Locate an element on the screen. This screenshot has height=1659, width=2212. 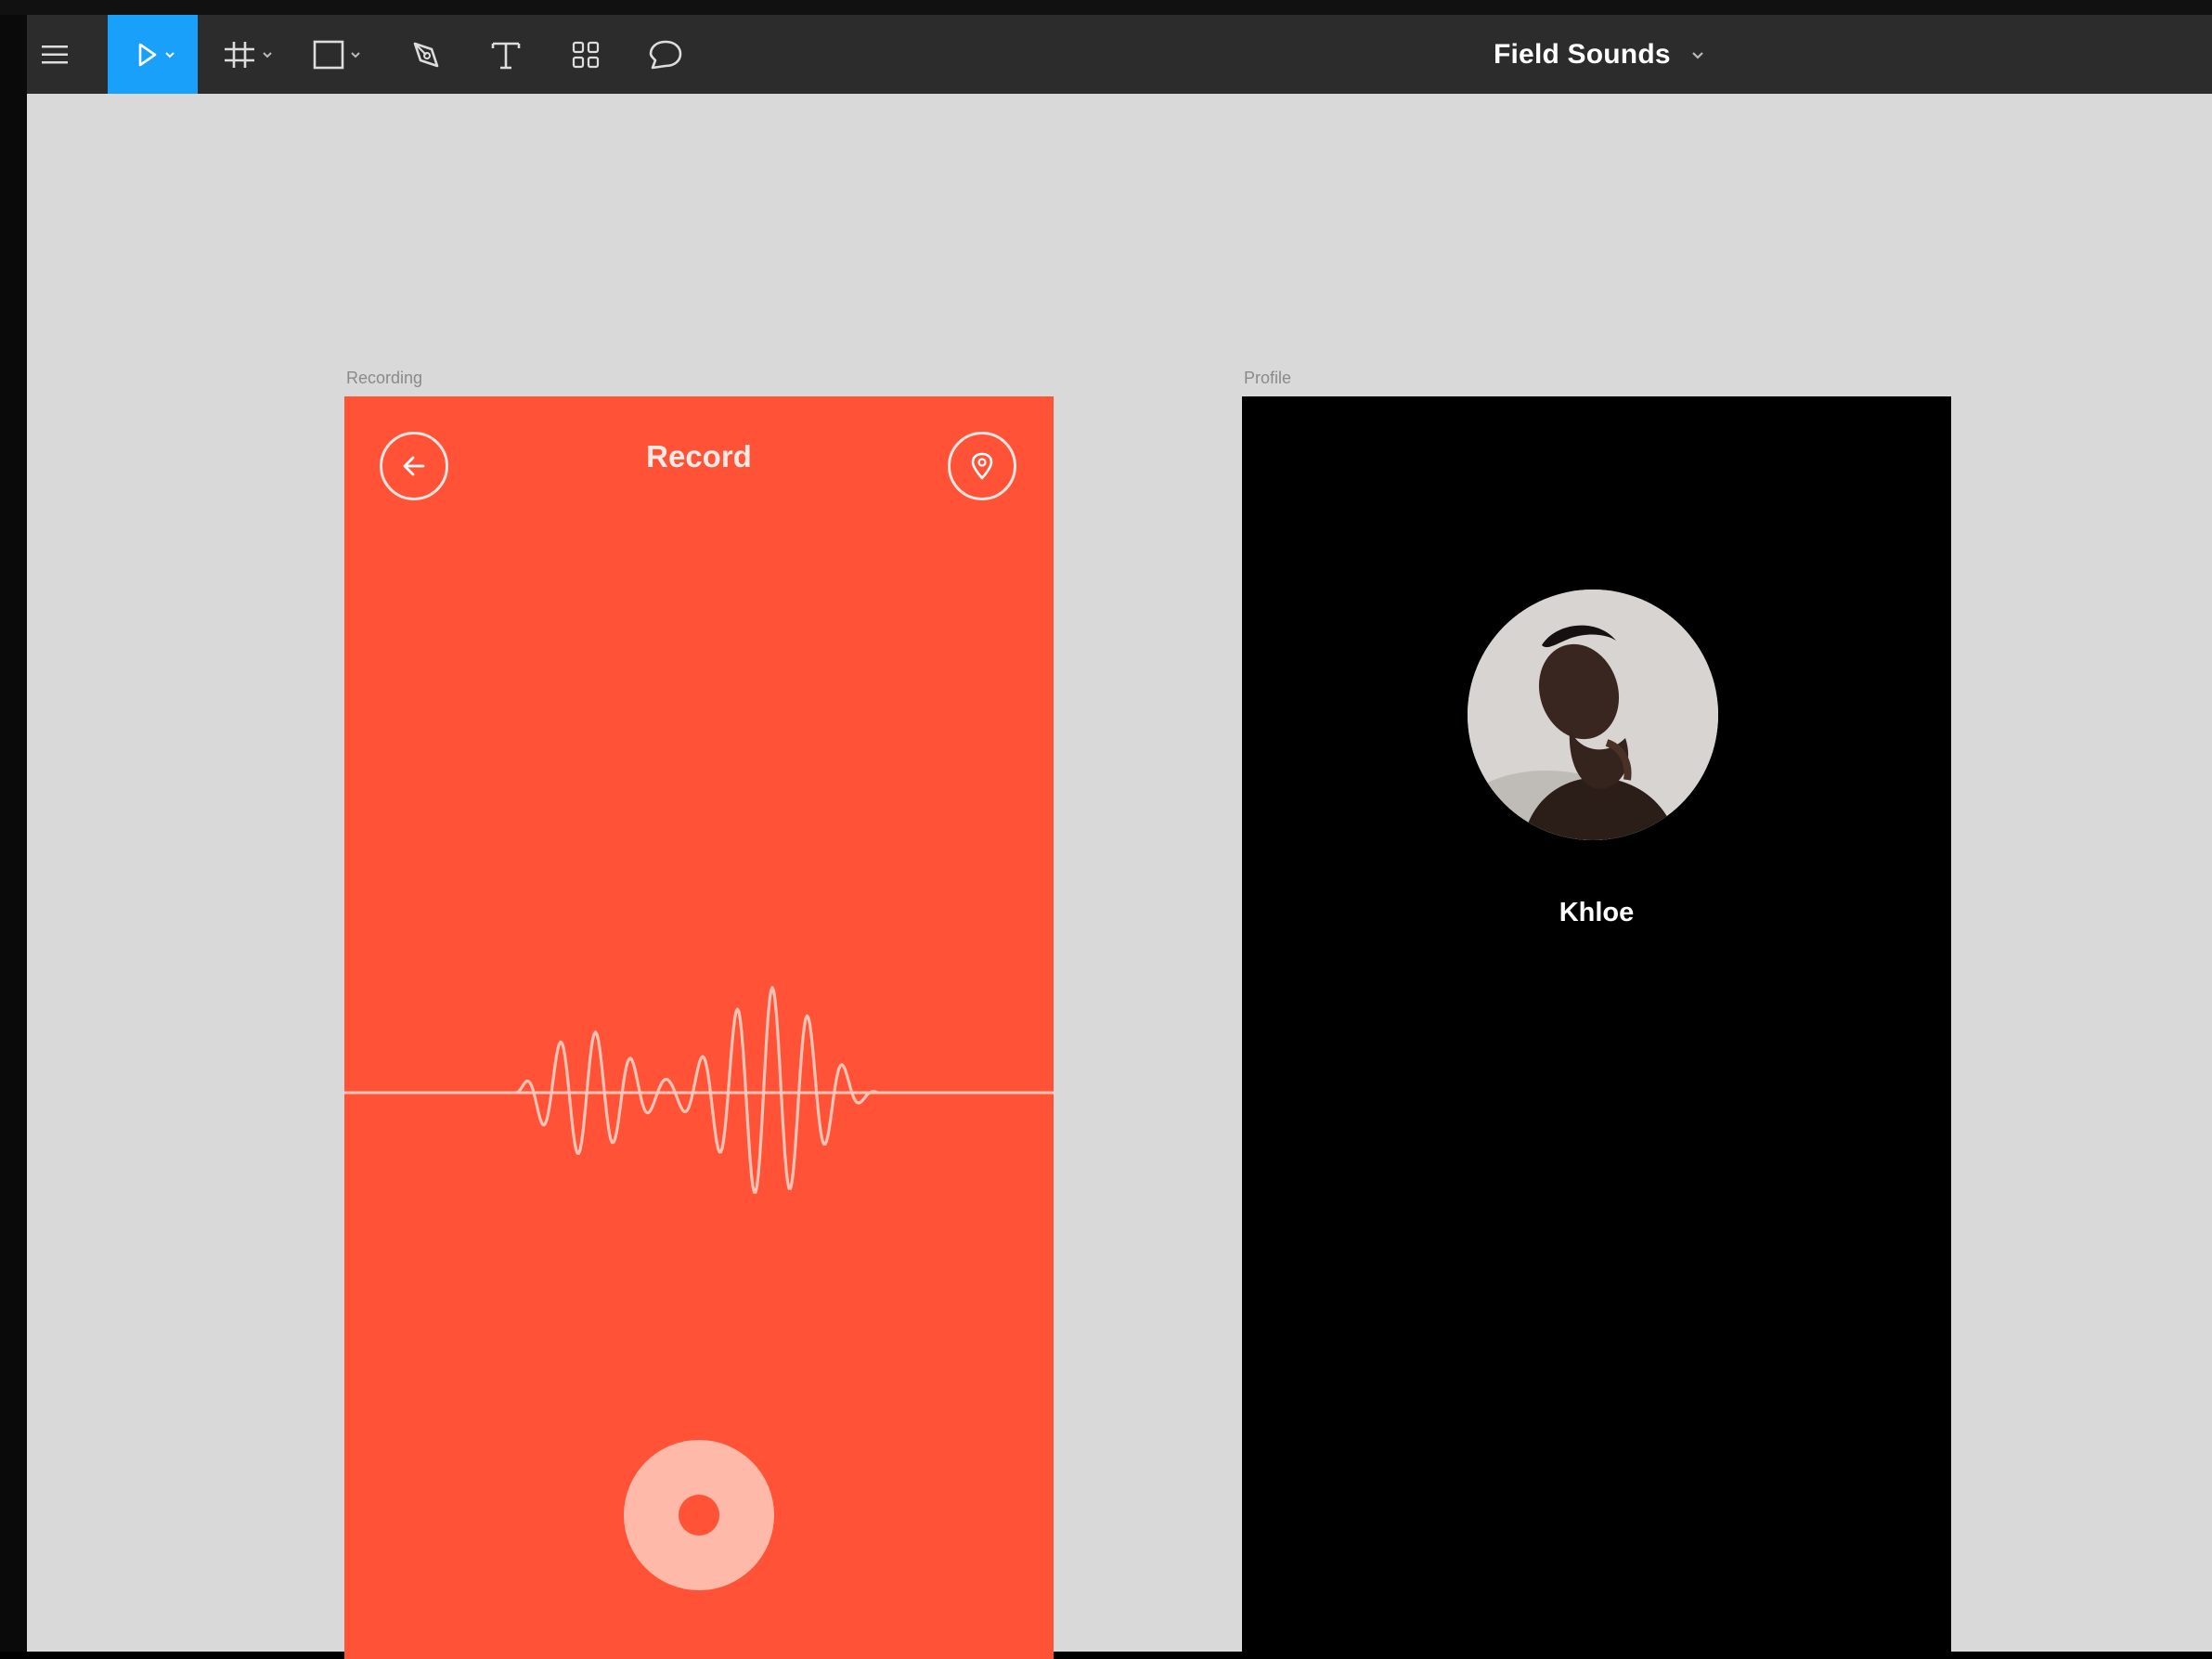
location-button is located at coordinates (982, 466).